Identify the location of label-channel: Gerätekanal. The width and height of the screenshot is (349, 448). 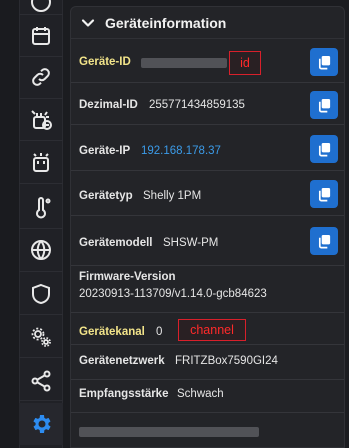
(112, 332).